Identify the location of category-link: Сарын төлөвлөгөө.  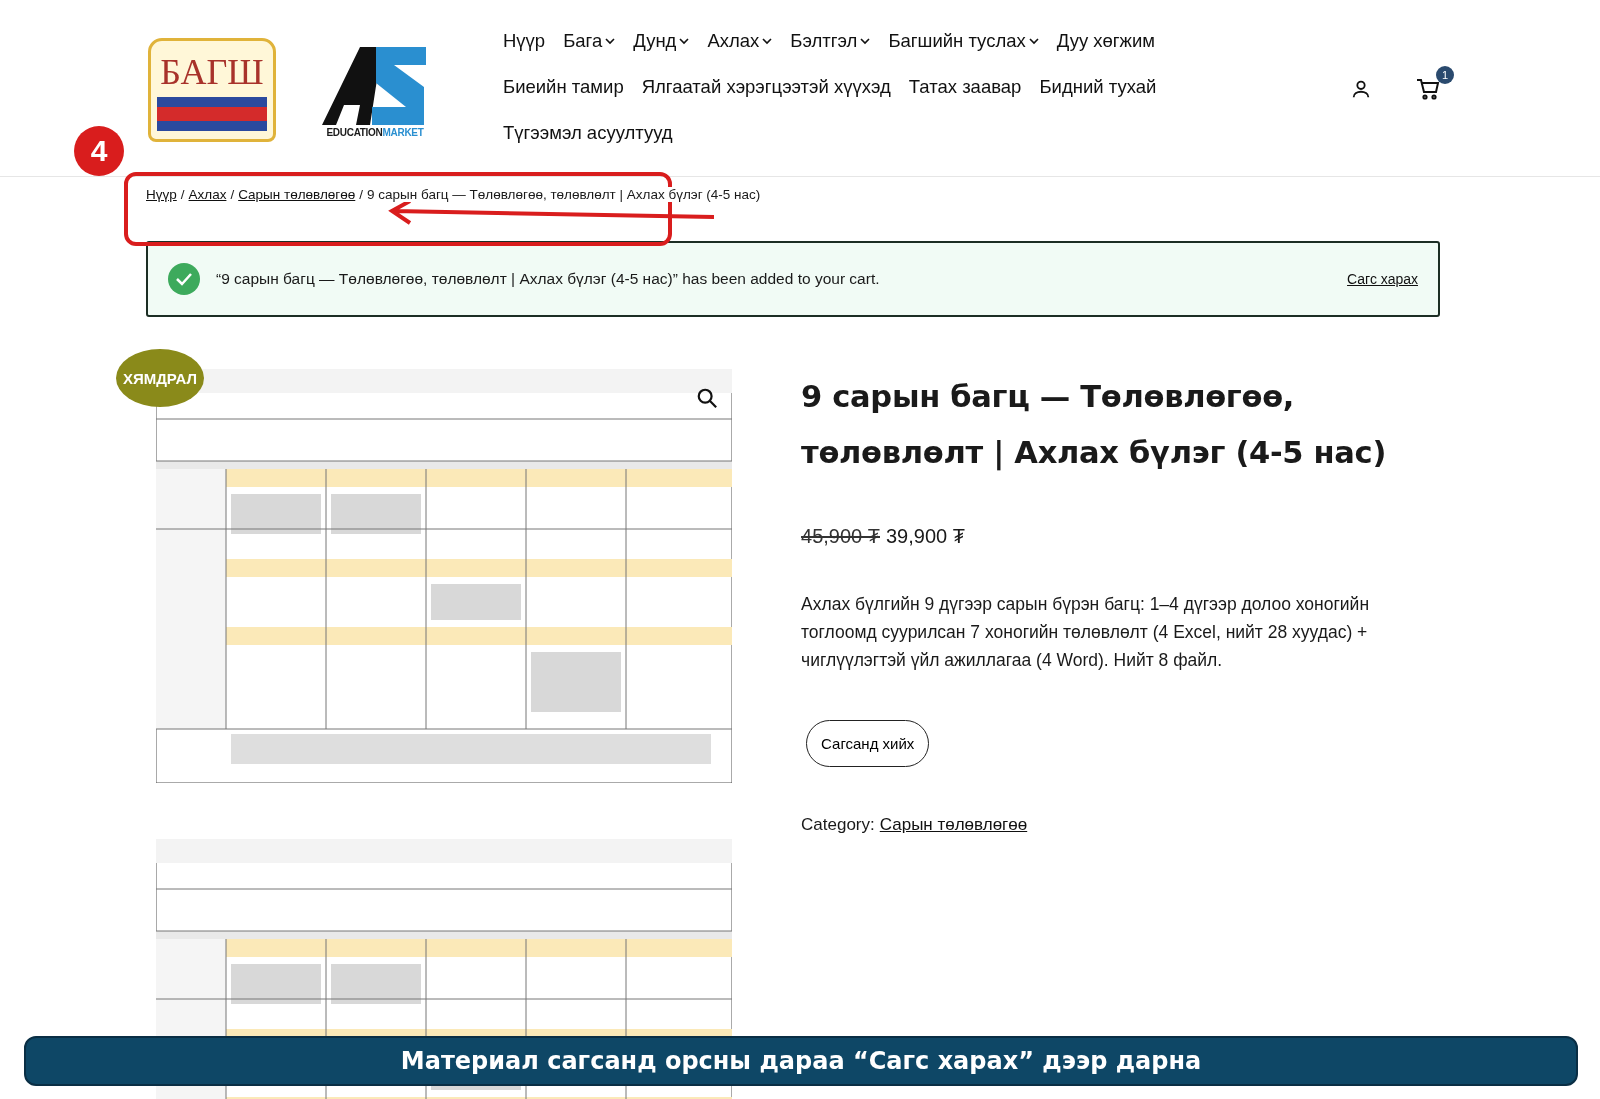
(953, 825).